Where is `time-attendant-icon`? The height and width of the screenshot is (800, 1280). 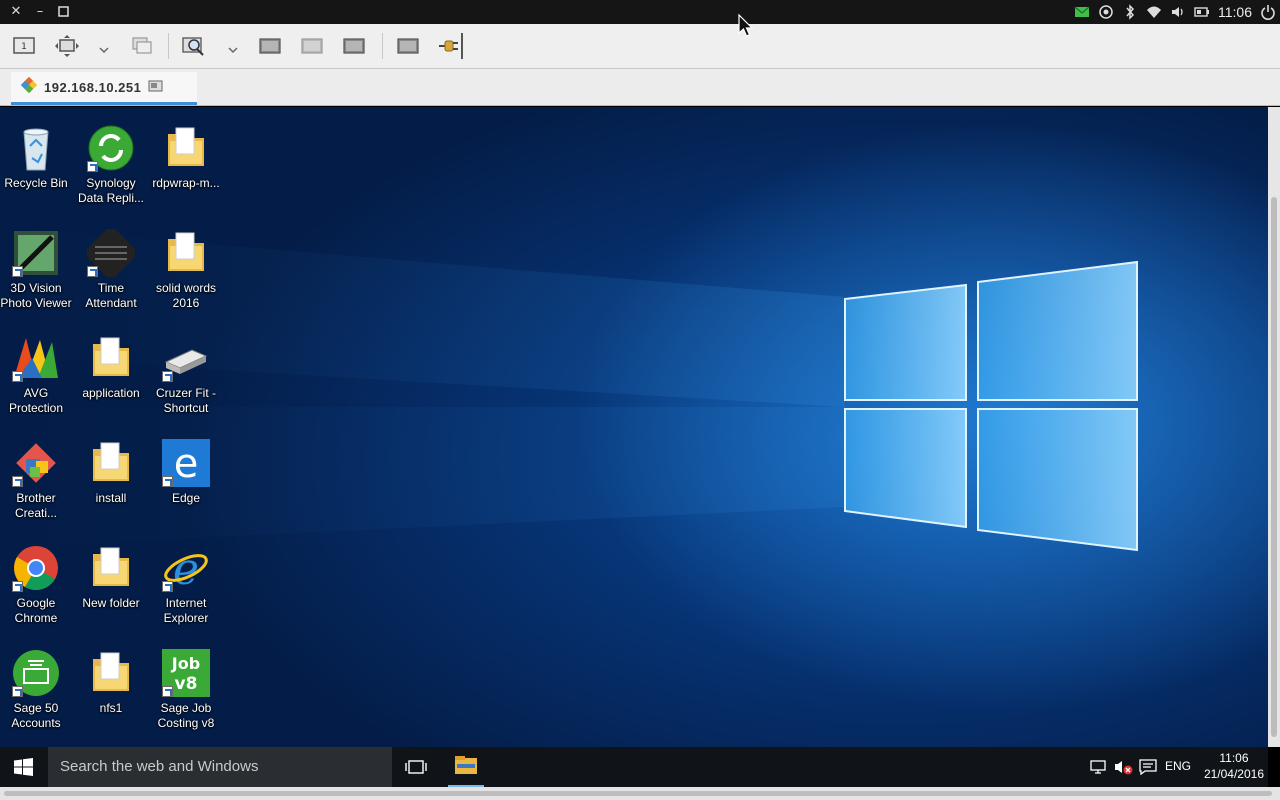
time-attendant-icon is located at coordinates (111, 253).